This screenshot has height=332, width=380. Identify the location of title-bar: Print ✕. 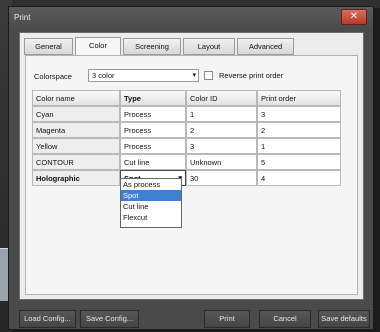
(191, 18).